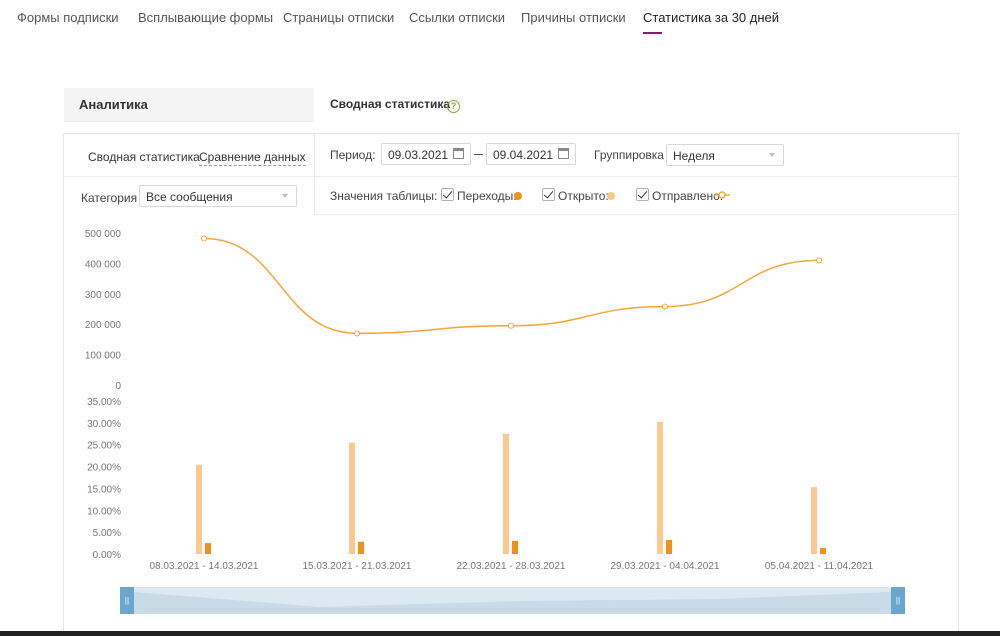 The height and width of the screenshot is (636, 1000). I want to click on line-y-tick-label: 0, so click(118, 386).